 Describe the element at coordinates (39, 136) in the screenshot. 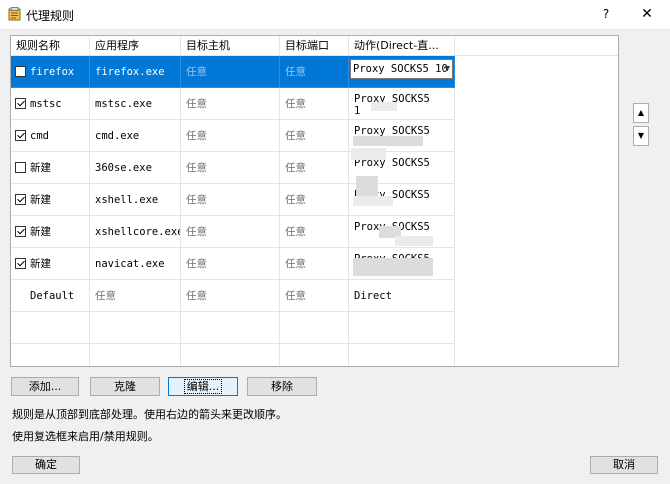

I see `rule-name: cmd` at that location.